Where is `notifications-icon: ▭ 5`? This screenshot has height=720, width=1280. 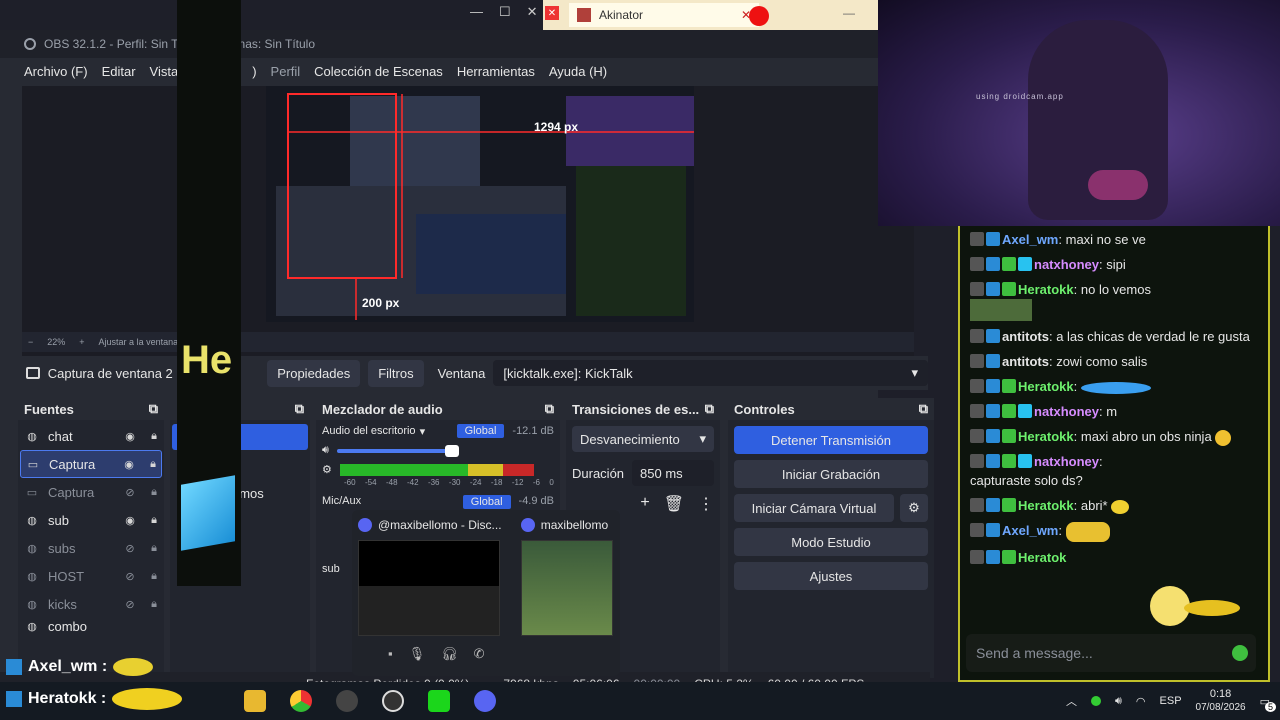
notifications-icon: ▭ 5 is located at coordinates (1268, 703).